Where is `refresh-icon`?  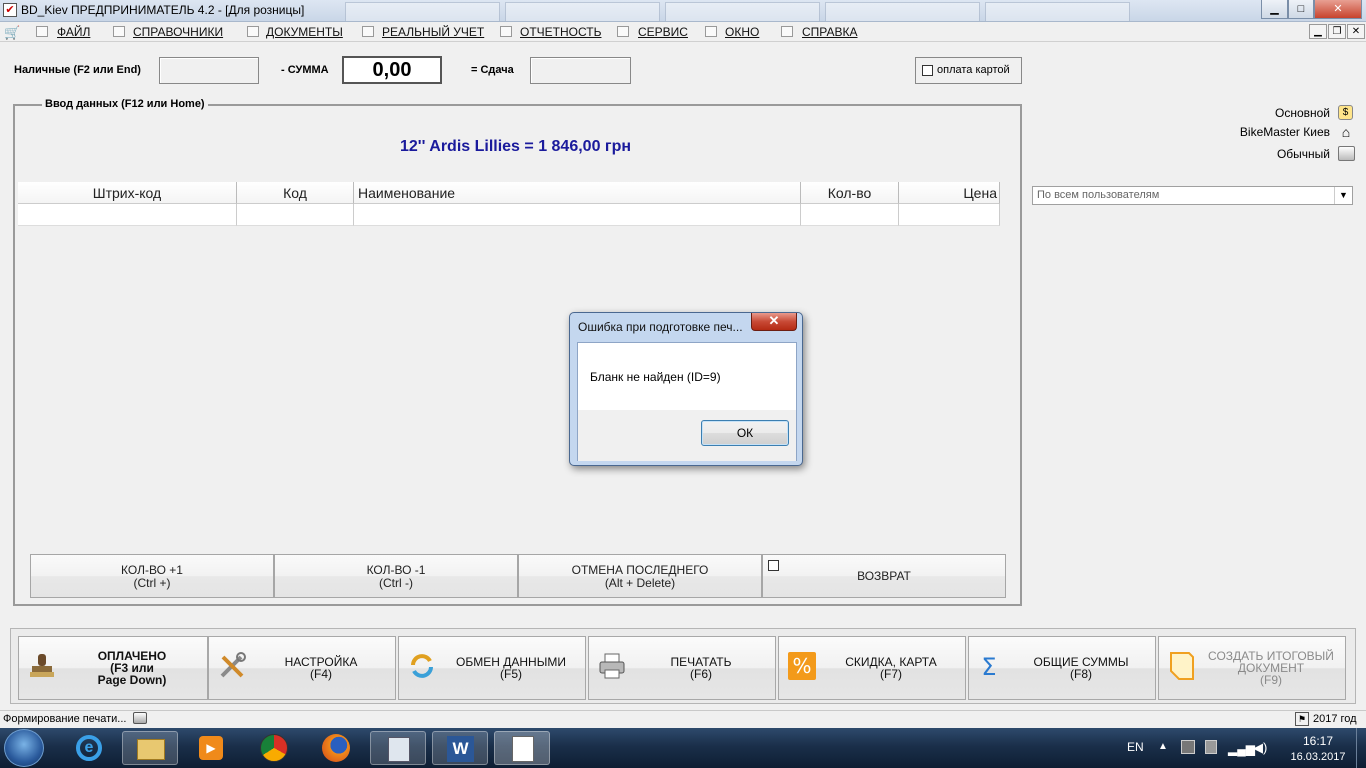 refresh-icon is located at coordinates (422, 666).